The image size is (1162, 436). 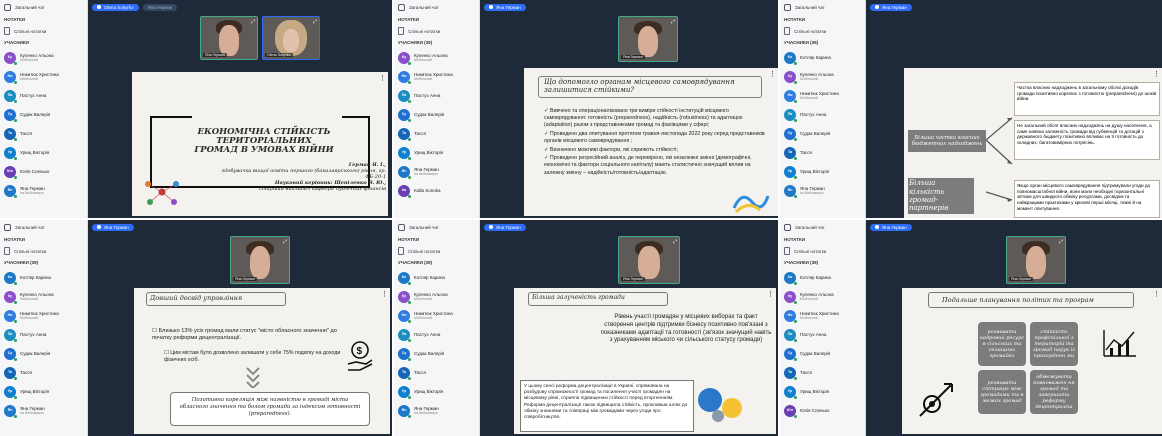 I want to click on presenter-tab-label: Яна Герман, so click(x=894, y=227).